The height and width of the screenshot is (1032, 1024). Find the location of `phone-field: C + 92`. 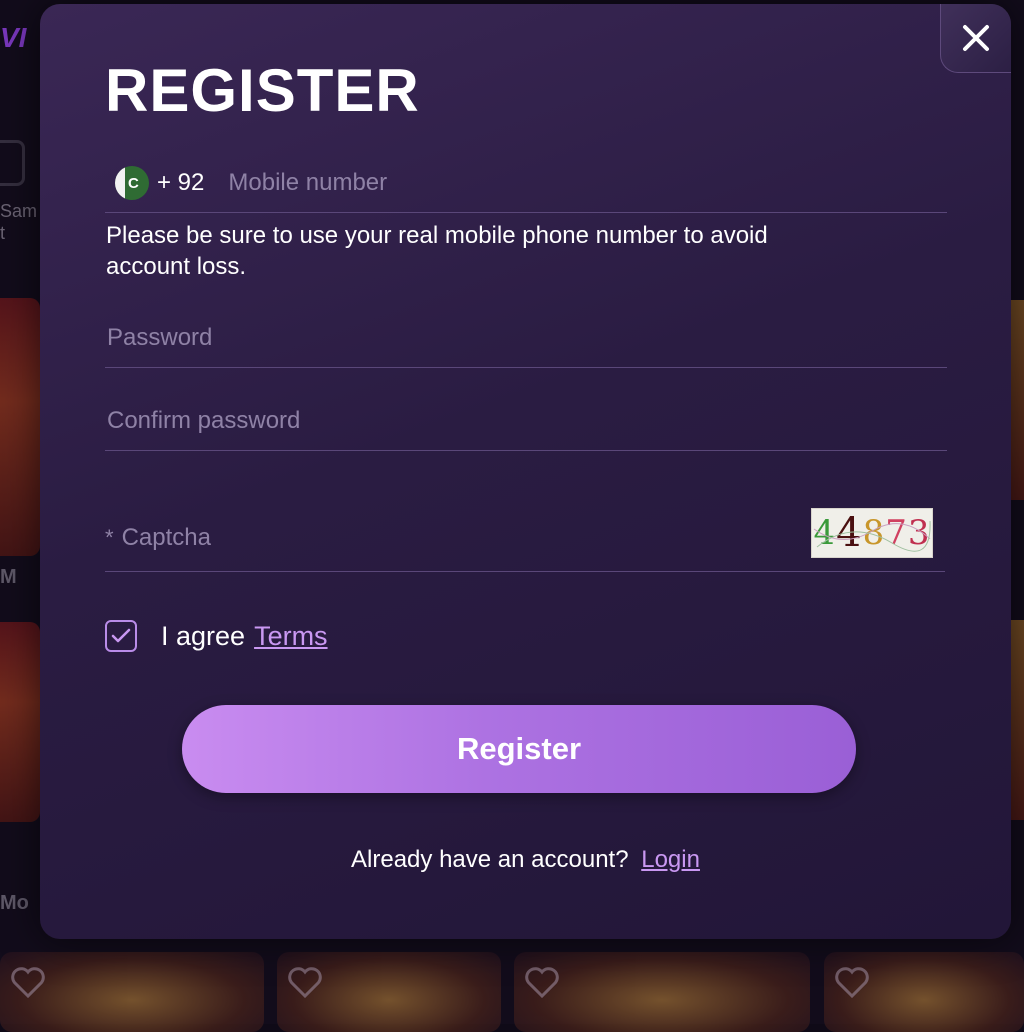

phone-field: C + 92 is located at coordinates (526, 183).